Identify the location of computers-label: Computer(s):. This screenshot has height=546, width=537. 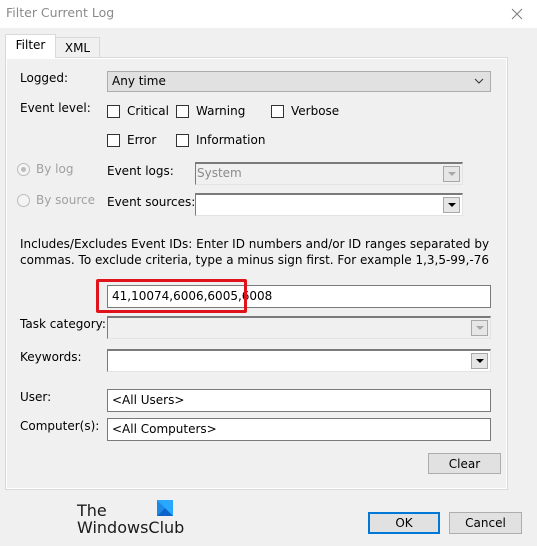
(60, 426).